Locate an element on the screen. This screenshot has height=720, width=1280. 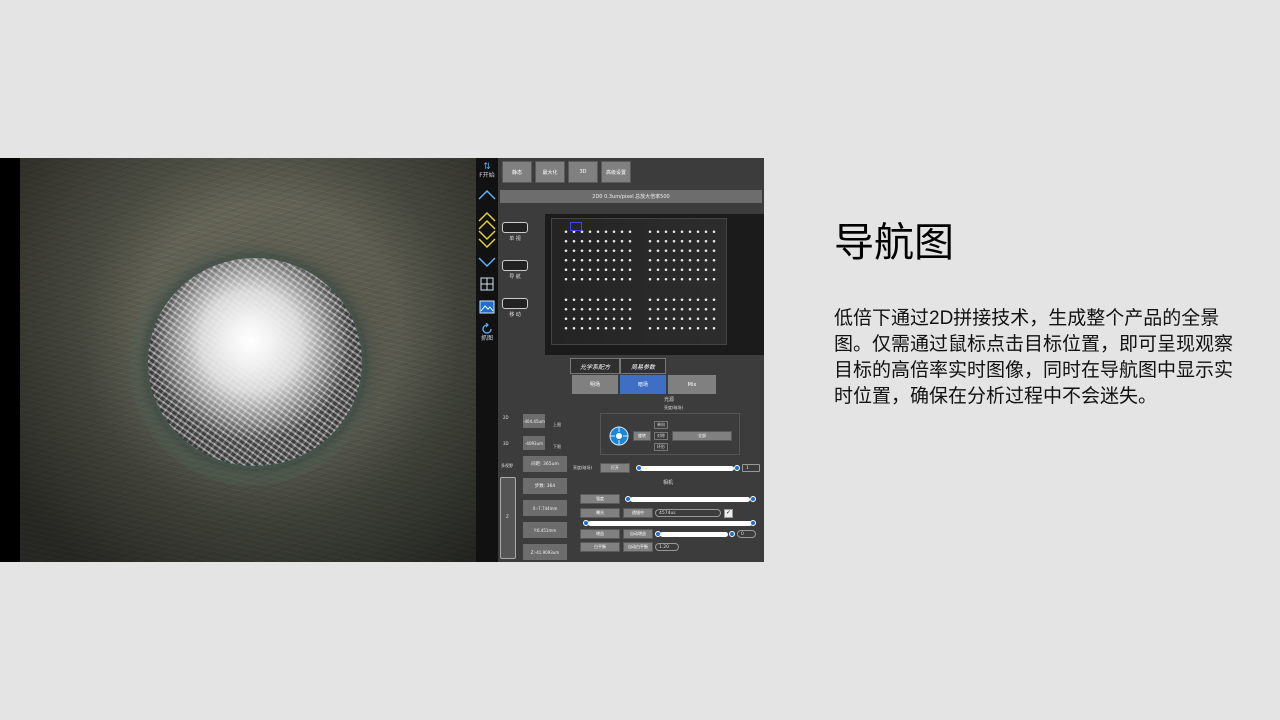
pitch-field: 间距: 365um is located at coordinates (545, 464).